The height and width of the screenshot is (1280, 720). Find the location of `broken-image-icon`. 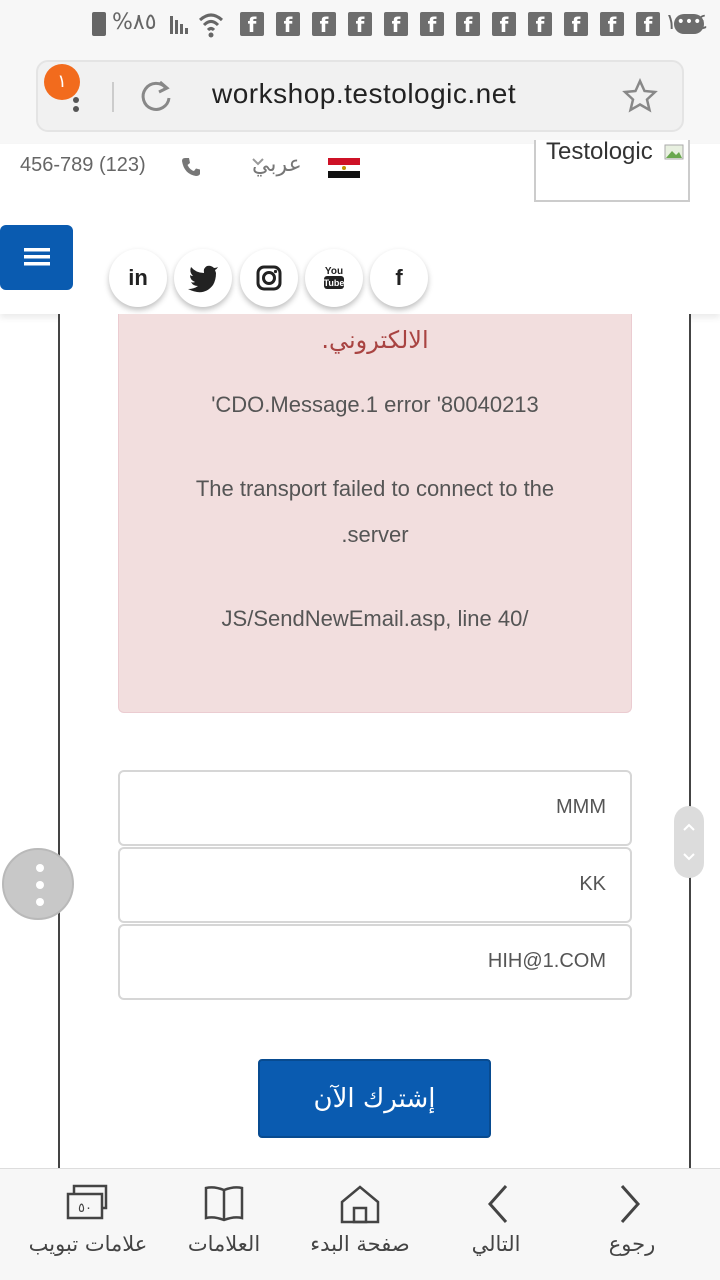

broken-image-icon is located at coordinates (674, 152).